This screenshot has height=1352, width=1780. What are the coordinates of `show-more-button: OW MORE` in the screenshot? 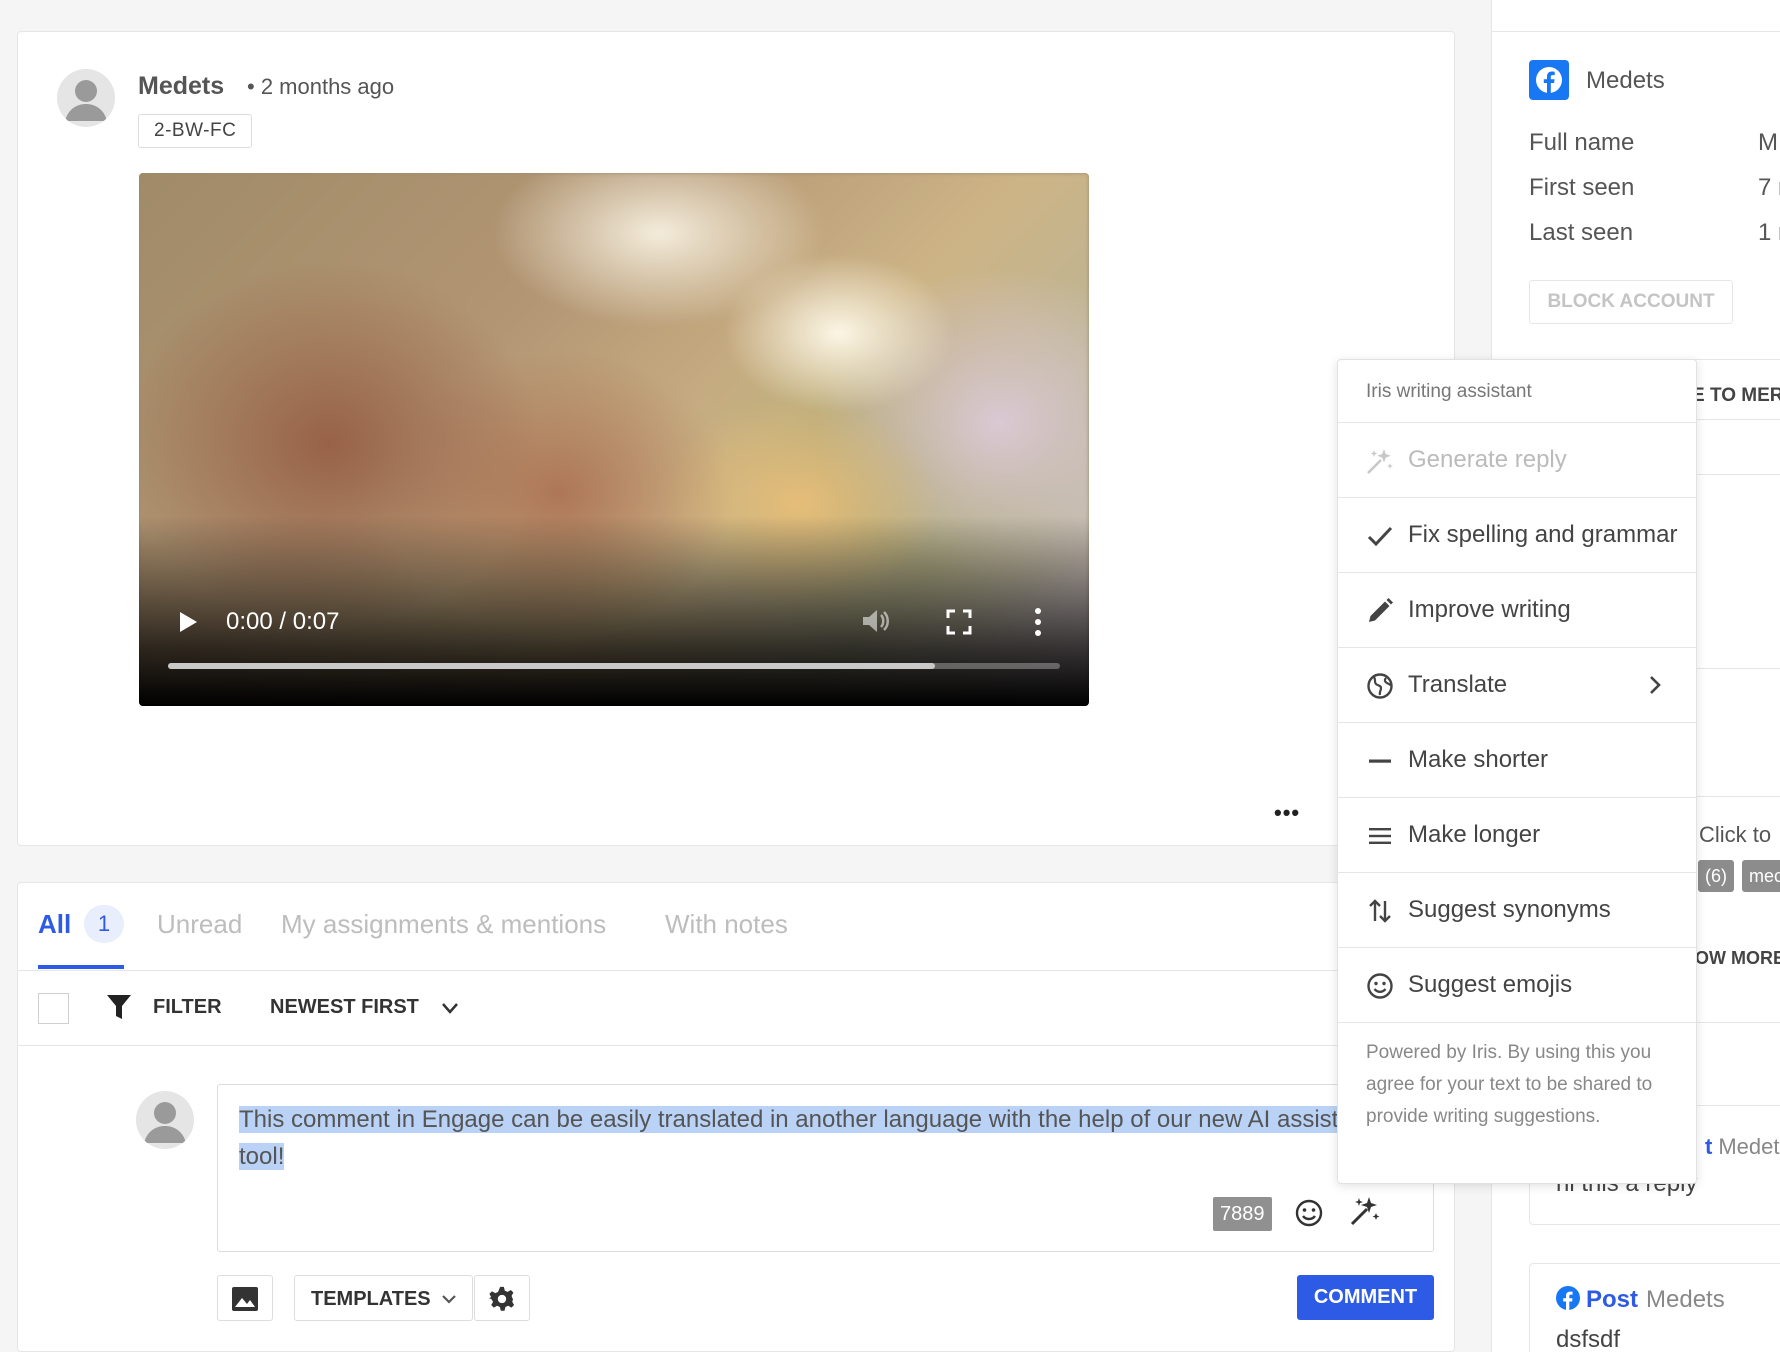 It's located at (1737, 958).